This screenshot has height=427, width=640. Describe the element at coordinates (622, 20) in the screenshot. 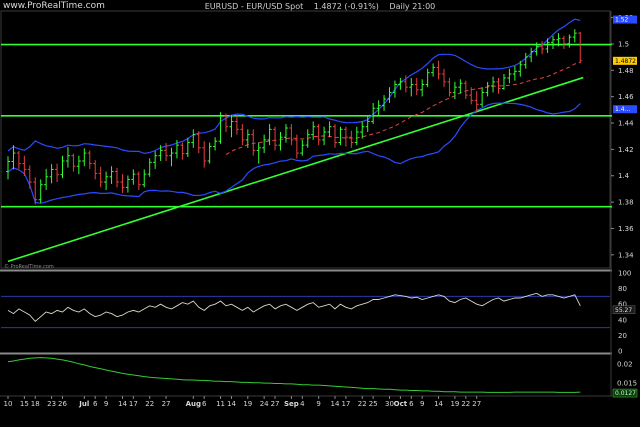

I see `price-badge-label: 1.52` at that location.